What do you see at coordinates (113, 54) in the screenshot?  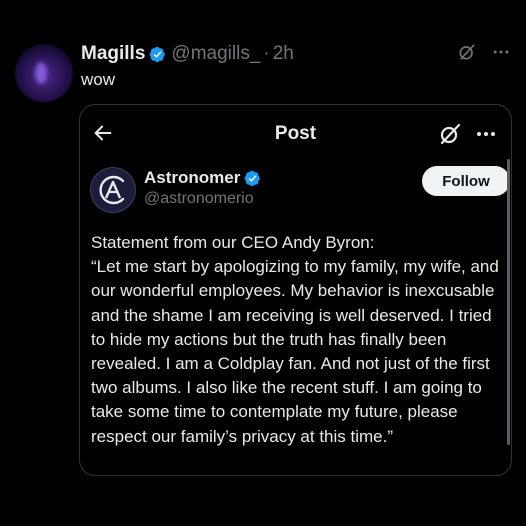 I see `reply-author-name: Magills` at bounding box center [113, 54].